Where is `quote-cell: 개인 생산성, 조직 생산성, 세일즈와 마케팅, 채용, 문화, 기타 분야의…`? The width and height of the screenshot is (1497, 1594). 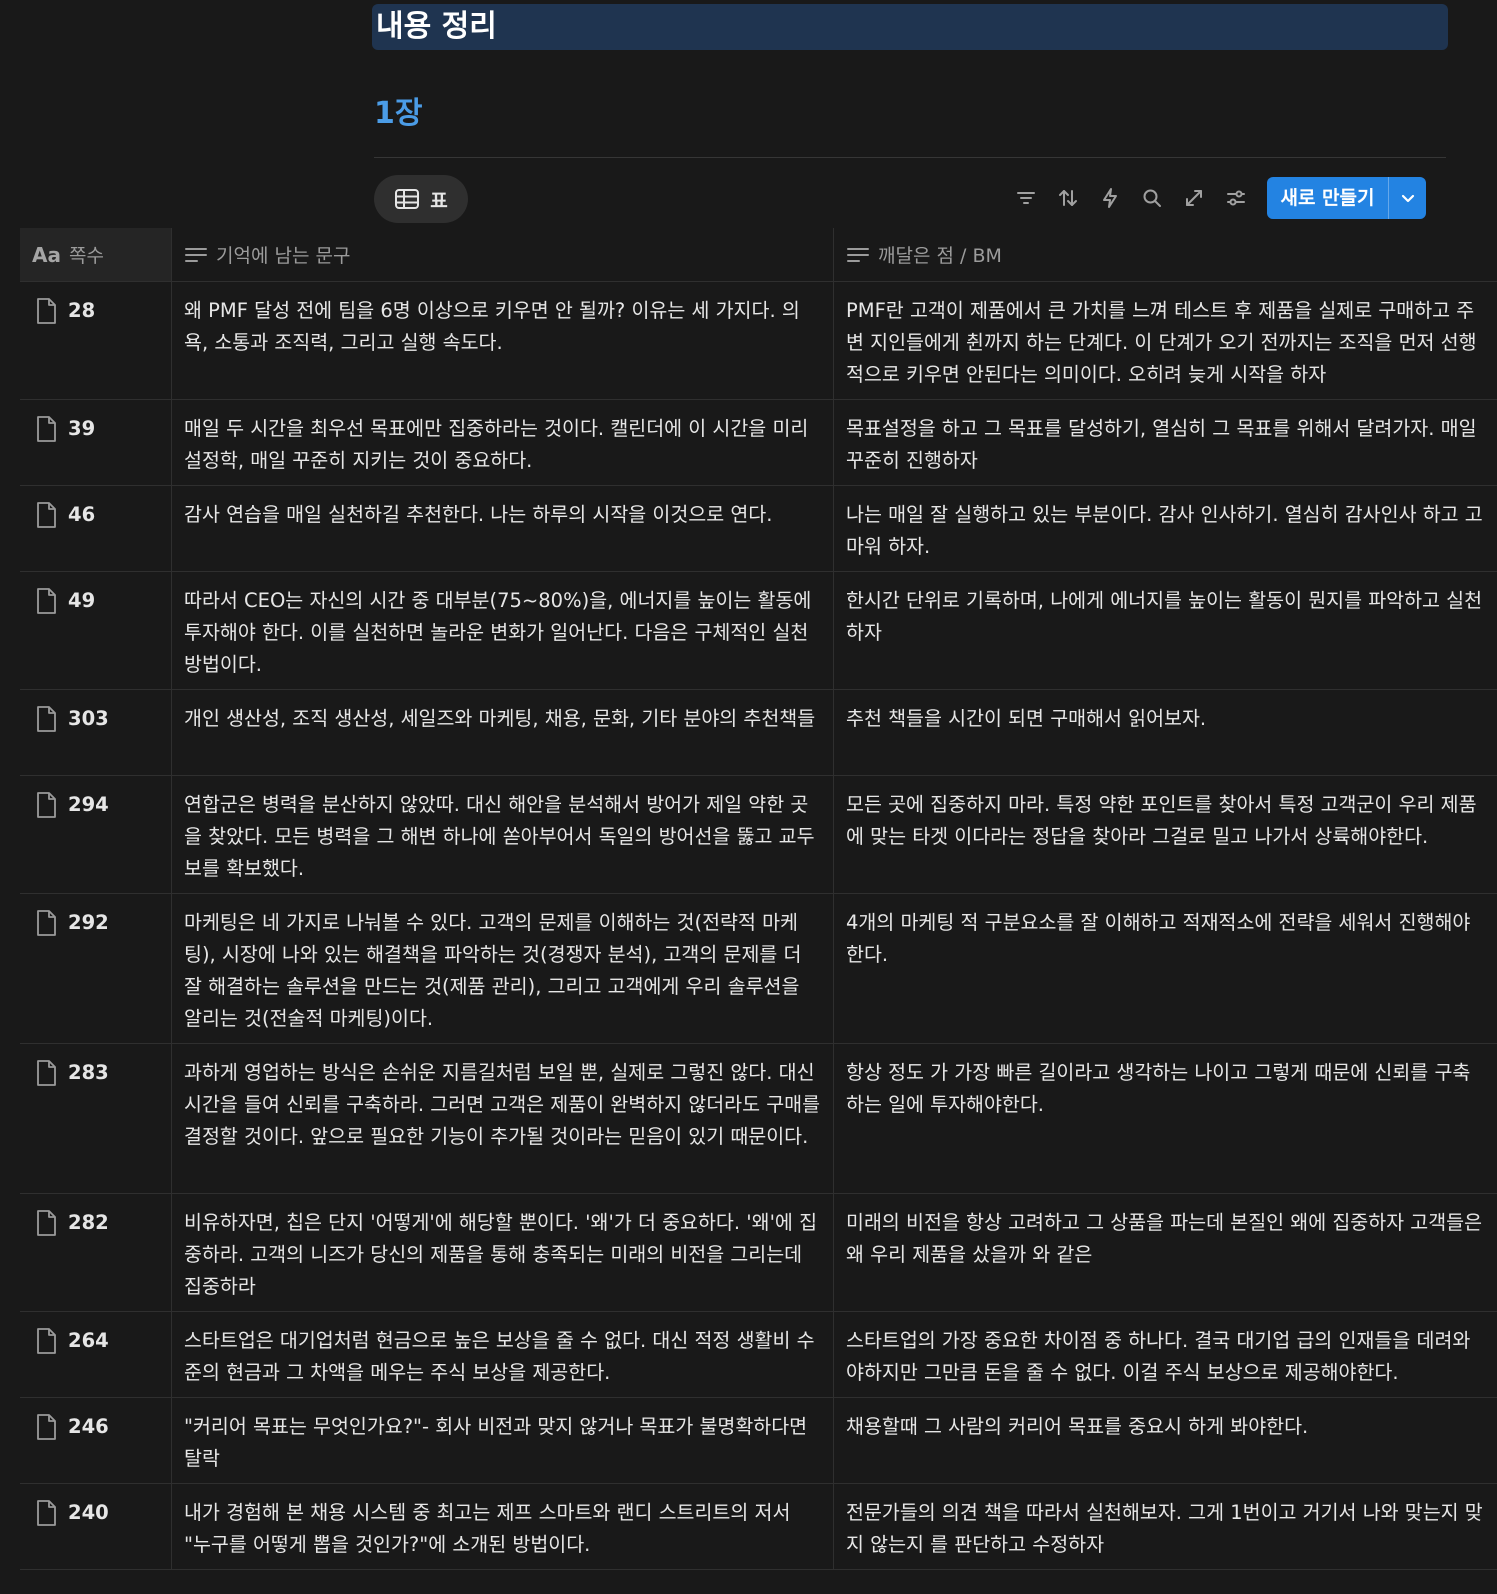 quote-cell: 개인 생산성, 조직 생산성, 세일즈와 마케팅, 채용, 문화, 기타 분야의… is located at coordinates (503, 732).